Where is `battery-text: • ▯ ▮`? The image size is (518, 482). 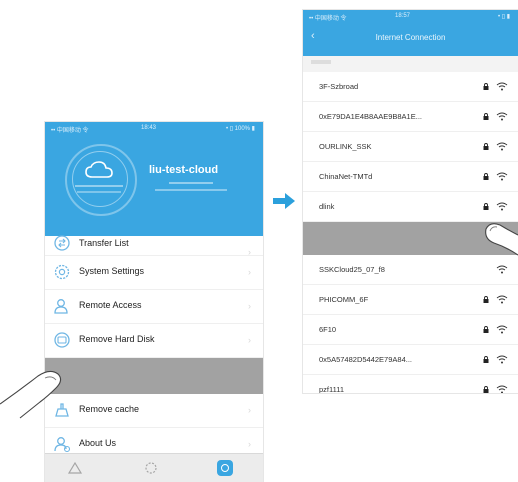
battery-text: • ▯ ▮ is located at coordinates (503, 17).